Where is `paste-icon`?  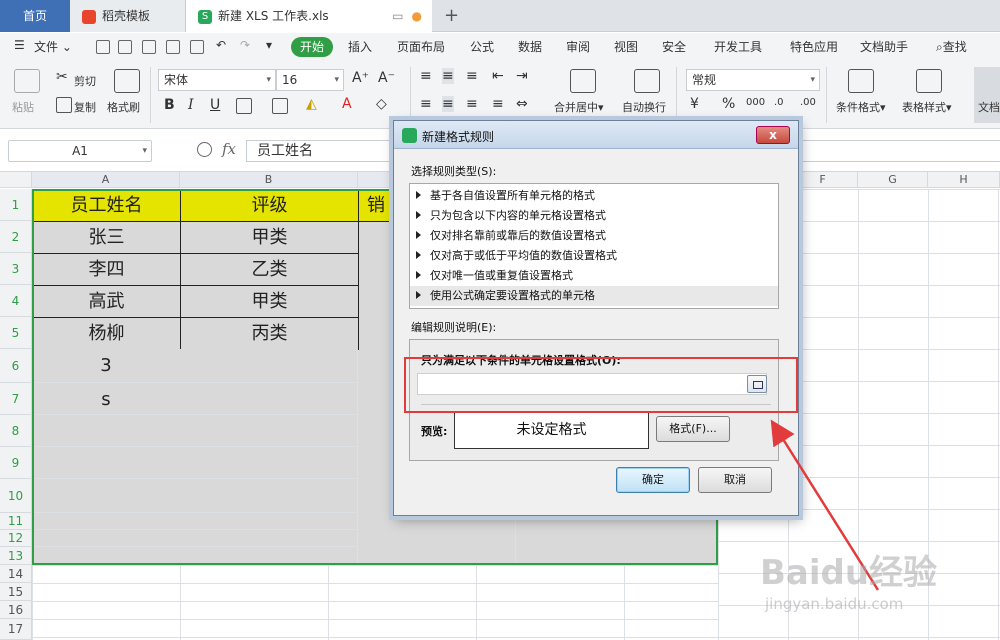 paste-icon is located at coordinates (27, 81).